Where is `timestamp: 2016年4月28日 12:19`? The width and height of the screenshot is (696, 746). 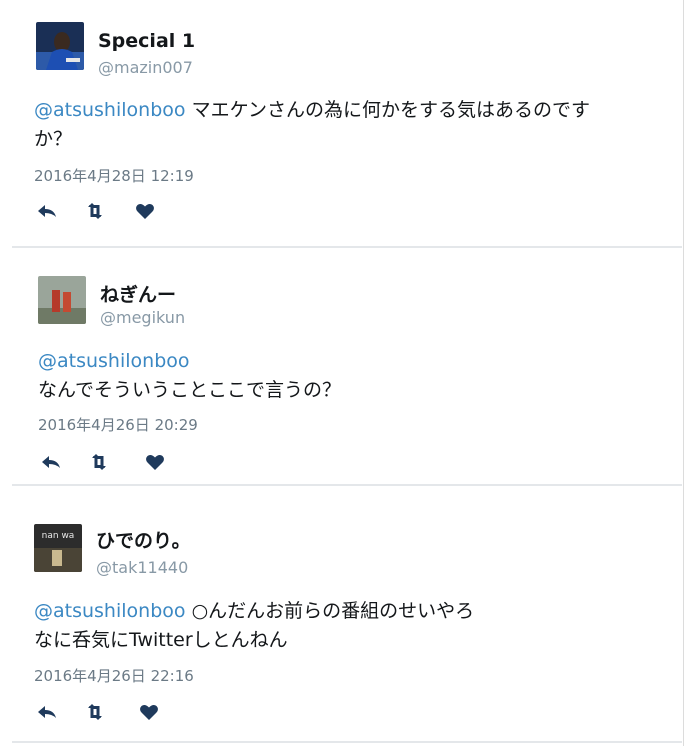
timestamp: 2016年4月28日 12:19 is located at coordinates (114, 175).